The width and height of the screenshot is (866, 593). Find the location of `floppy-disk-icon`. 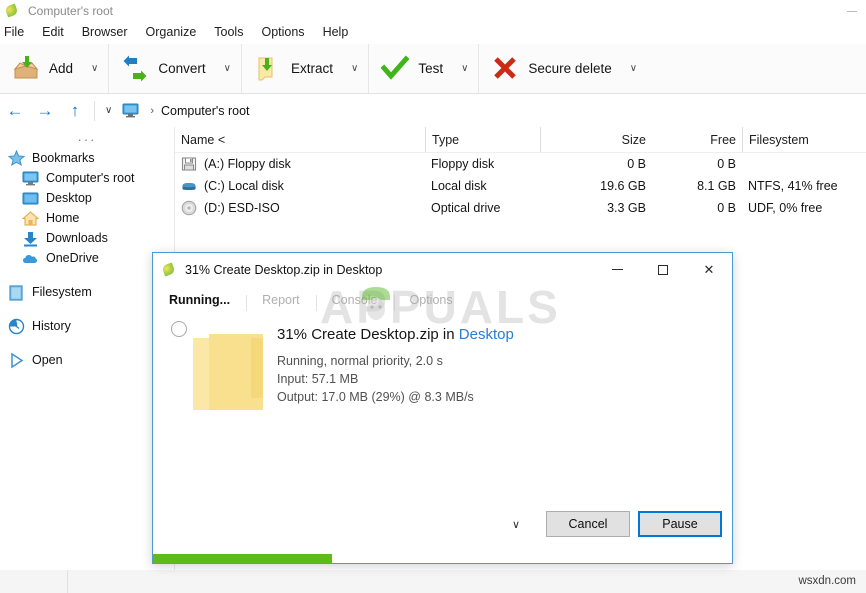

floppy-disk-icon is located at coordinates (189, 164).